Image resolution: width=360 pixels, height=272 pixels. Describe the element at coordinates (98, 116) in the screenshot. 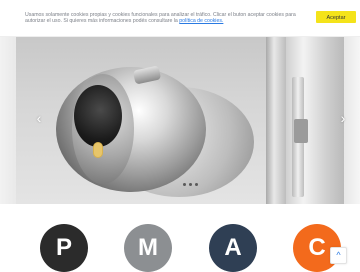

I see `knob-cap` at that location.